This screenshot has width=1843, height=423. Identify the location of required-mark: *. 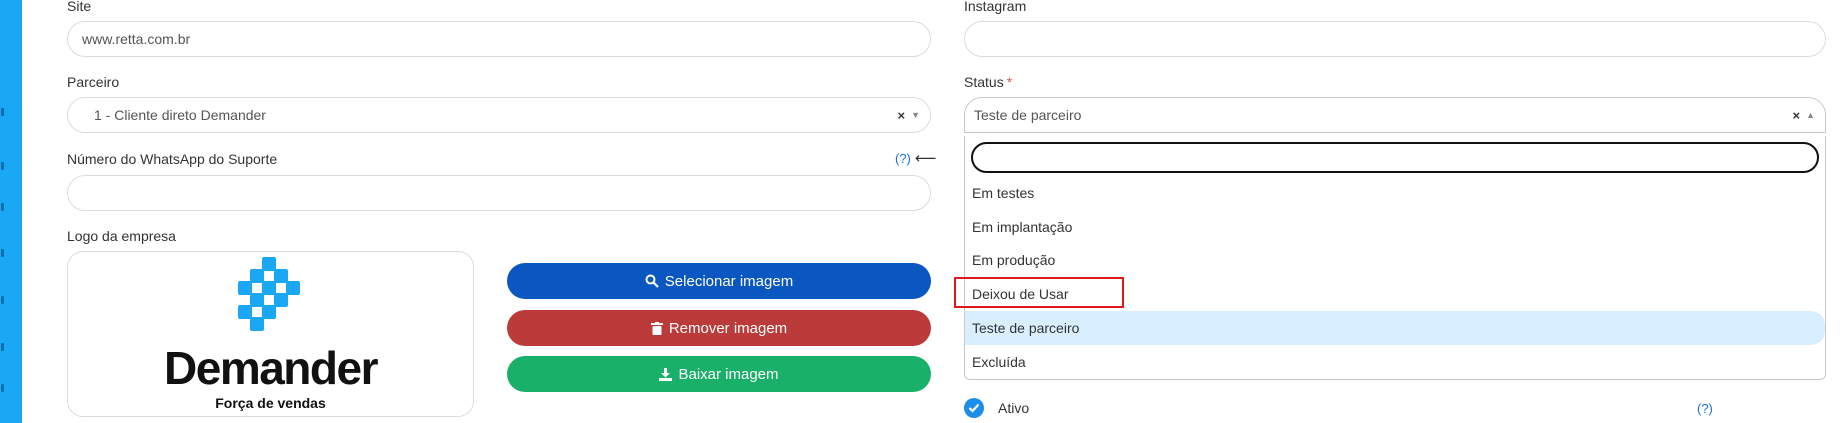
(1009, 82).